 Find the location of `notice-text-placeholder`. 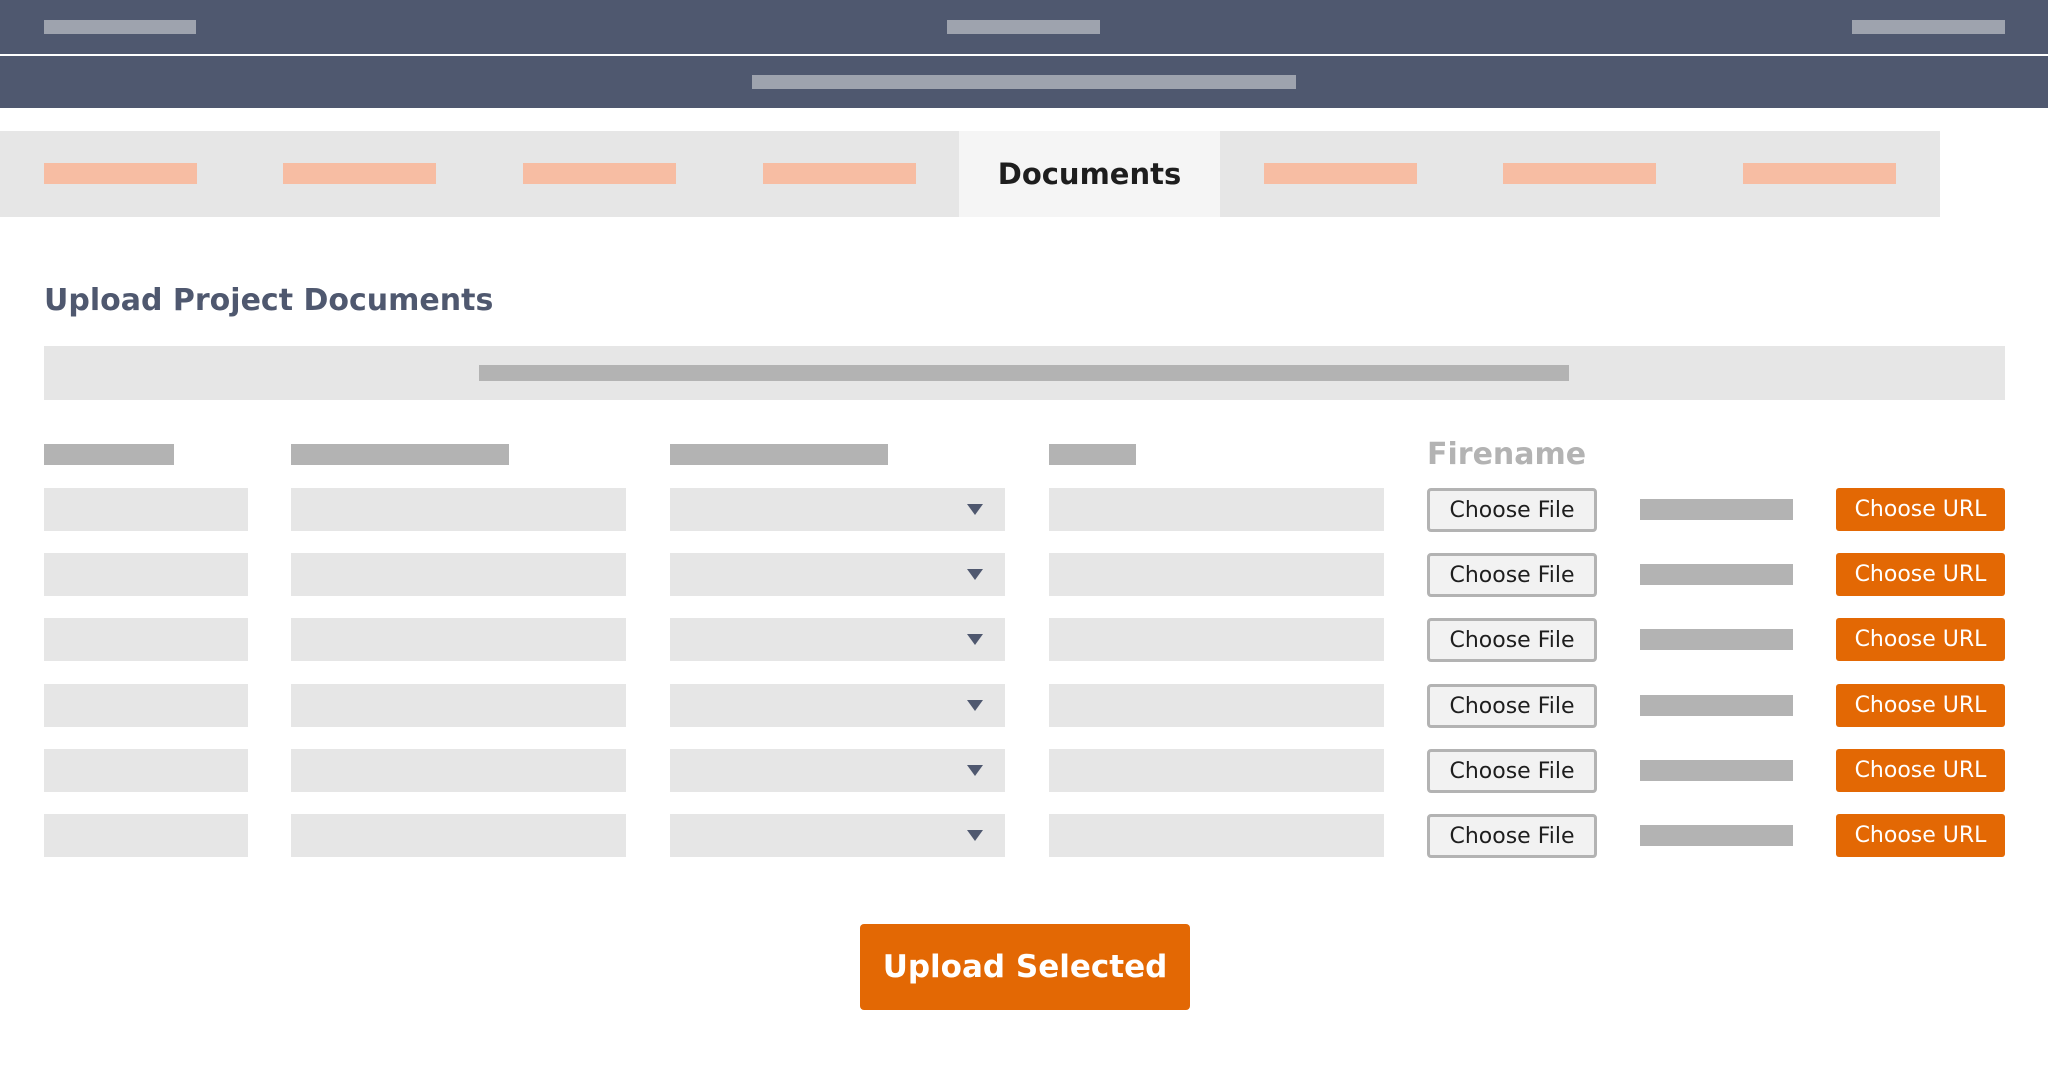

notice-text-placeholder is located at coordinates (1024, 373).